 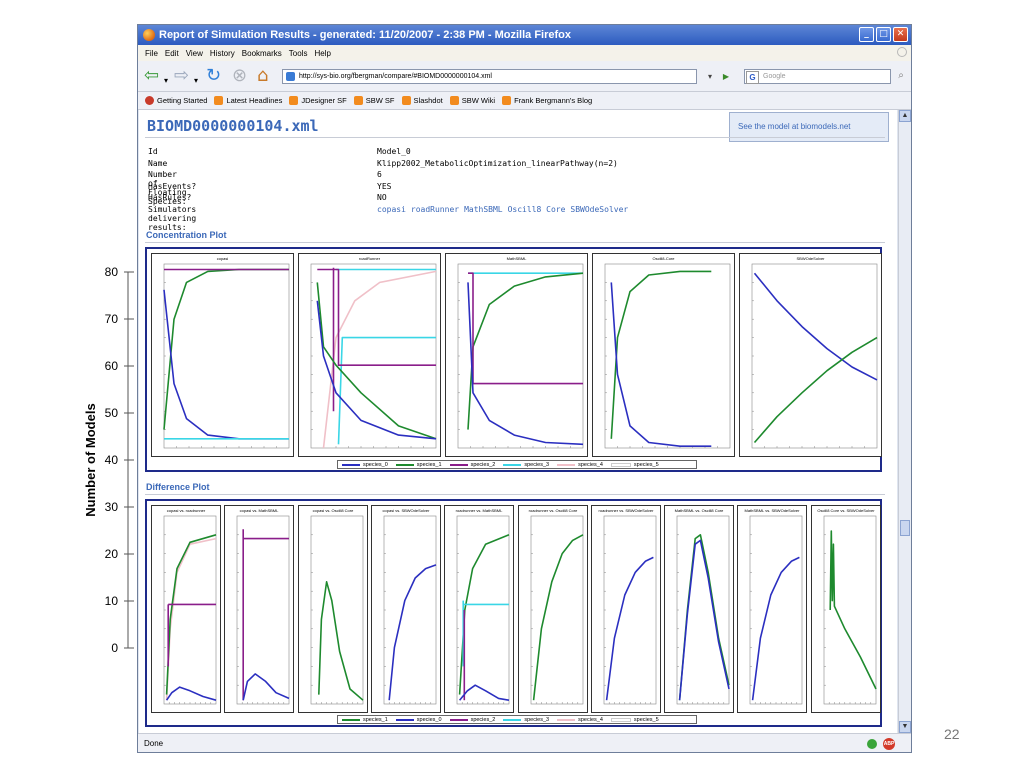 What do you see at coordinates (365, 465) in the screenshot?
I see `legend-item: species_0` at bounding box center [365, 465].